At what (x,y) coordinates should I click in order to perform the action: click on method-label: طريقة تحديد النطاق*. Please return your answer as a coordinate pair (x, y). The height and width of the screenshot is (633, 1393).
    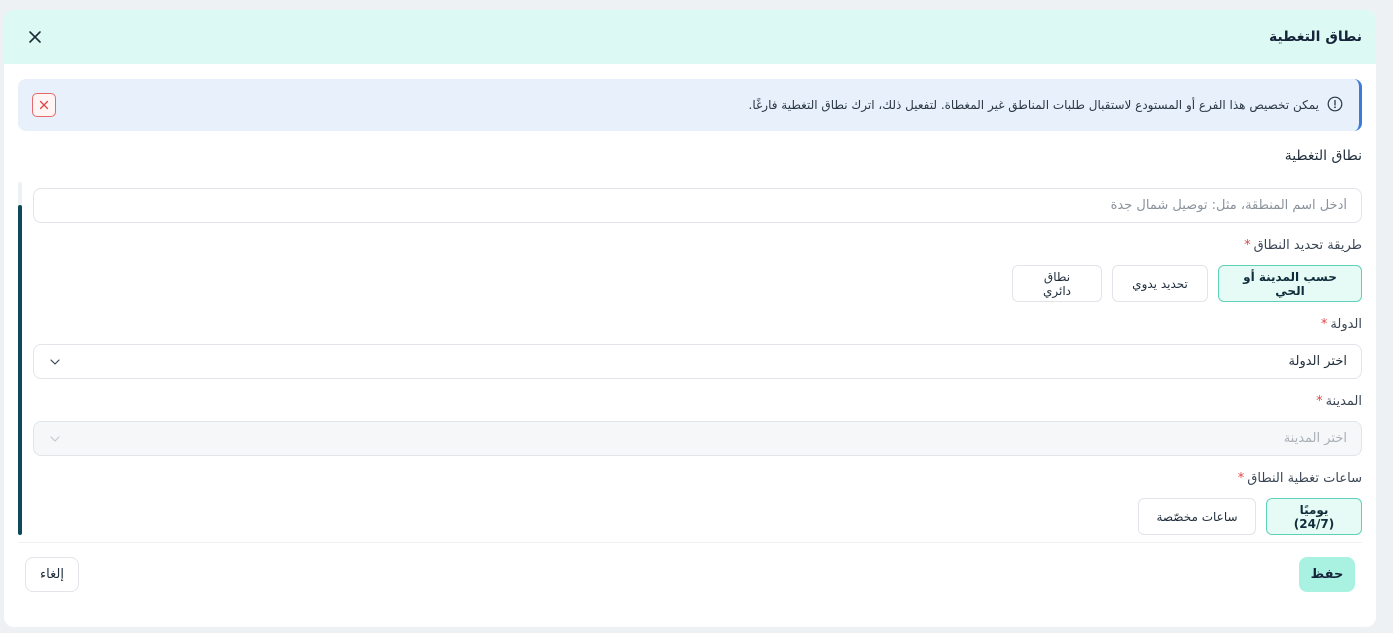
    Looking at the image, I should click on (1303, 245).